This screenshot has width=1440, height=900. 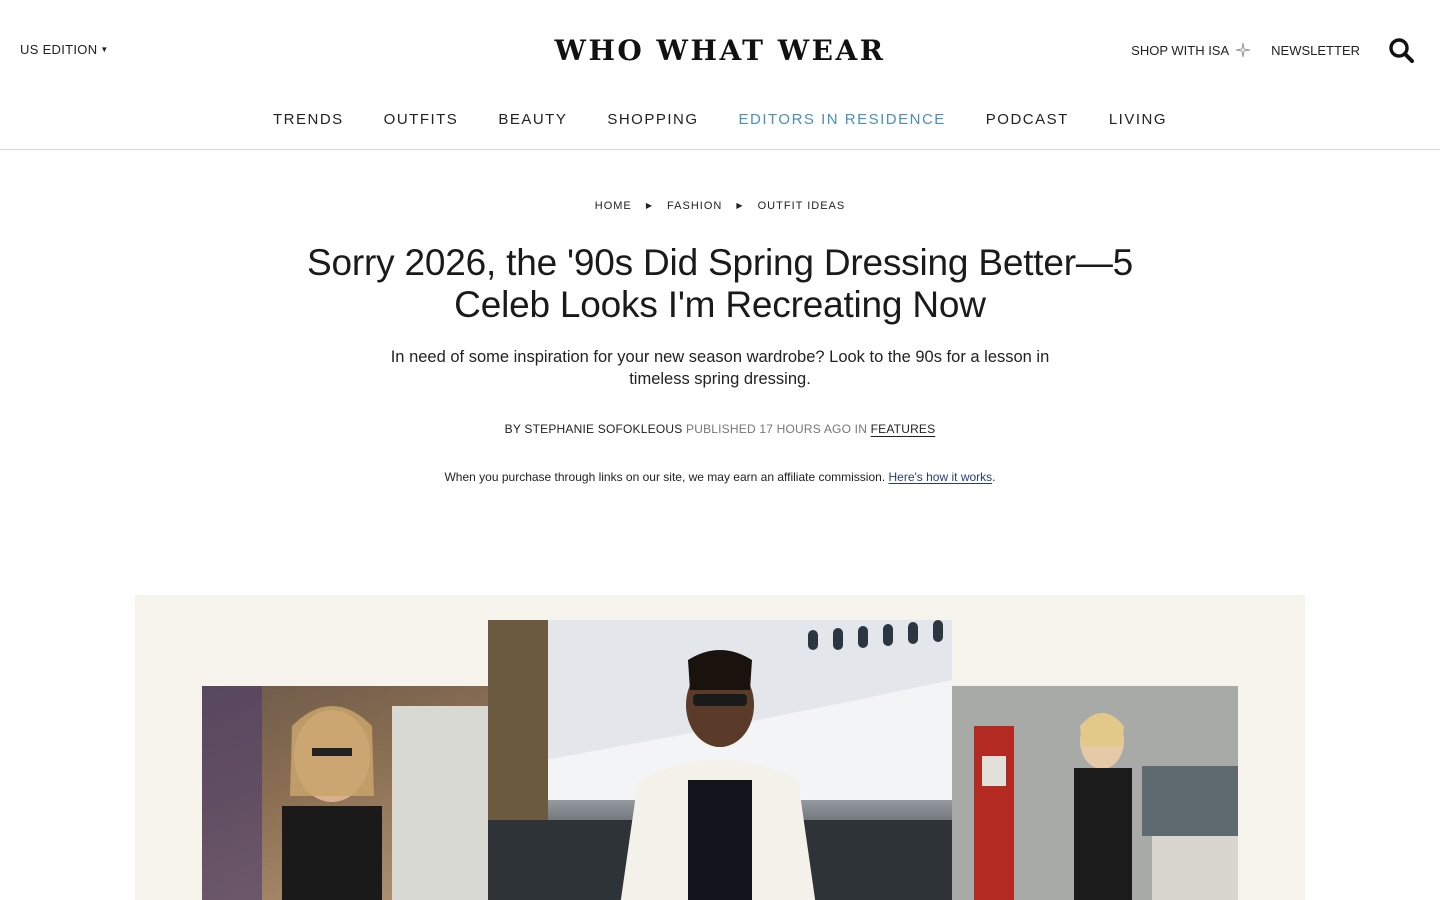 What do you see at coordinates (694, 206) in the screenshot?
I see `breadcrumb-fashion: FASHION` at bounding box center [694, 206].